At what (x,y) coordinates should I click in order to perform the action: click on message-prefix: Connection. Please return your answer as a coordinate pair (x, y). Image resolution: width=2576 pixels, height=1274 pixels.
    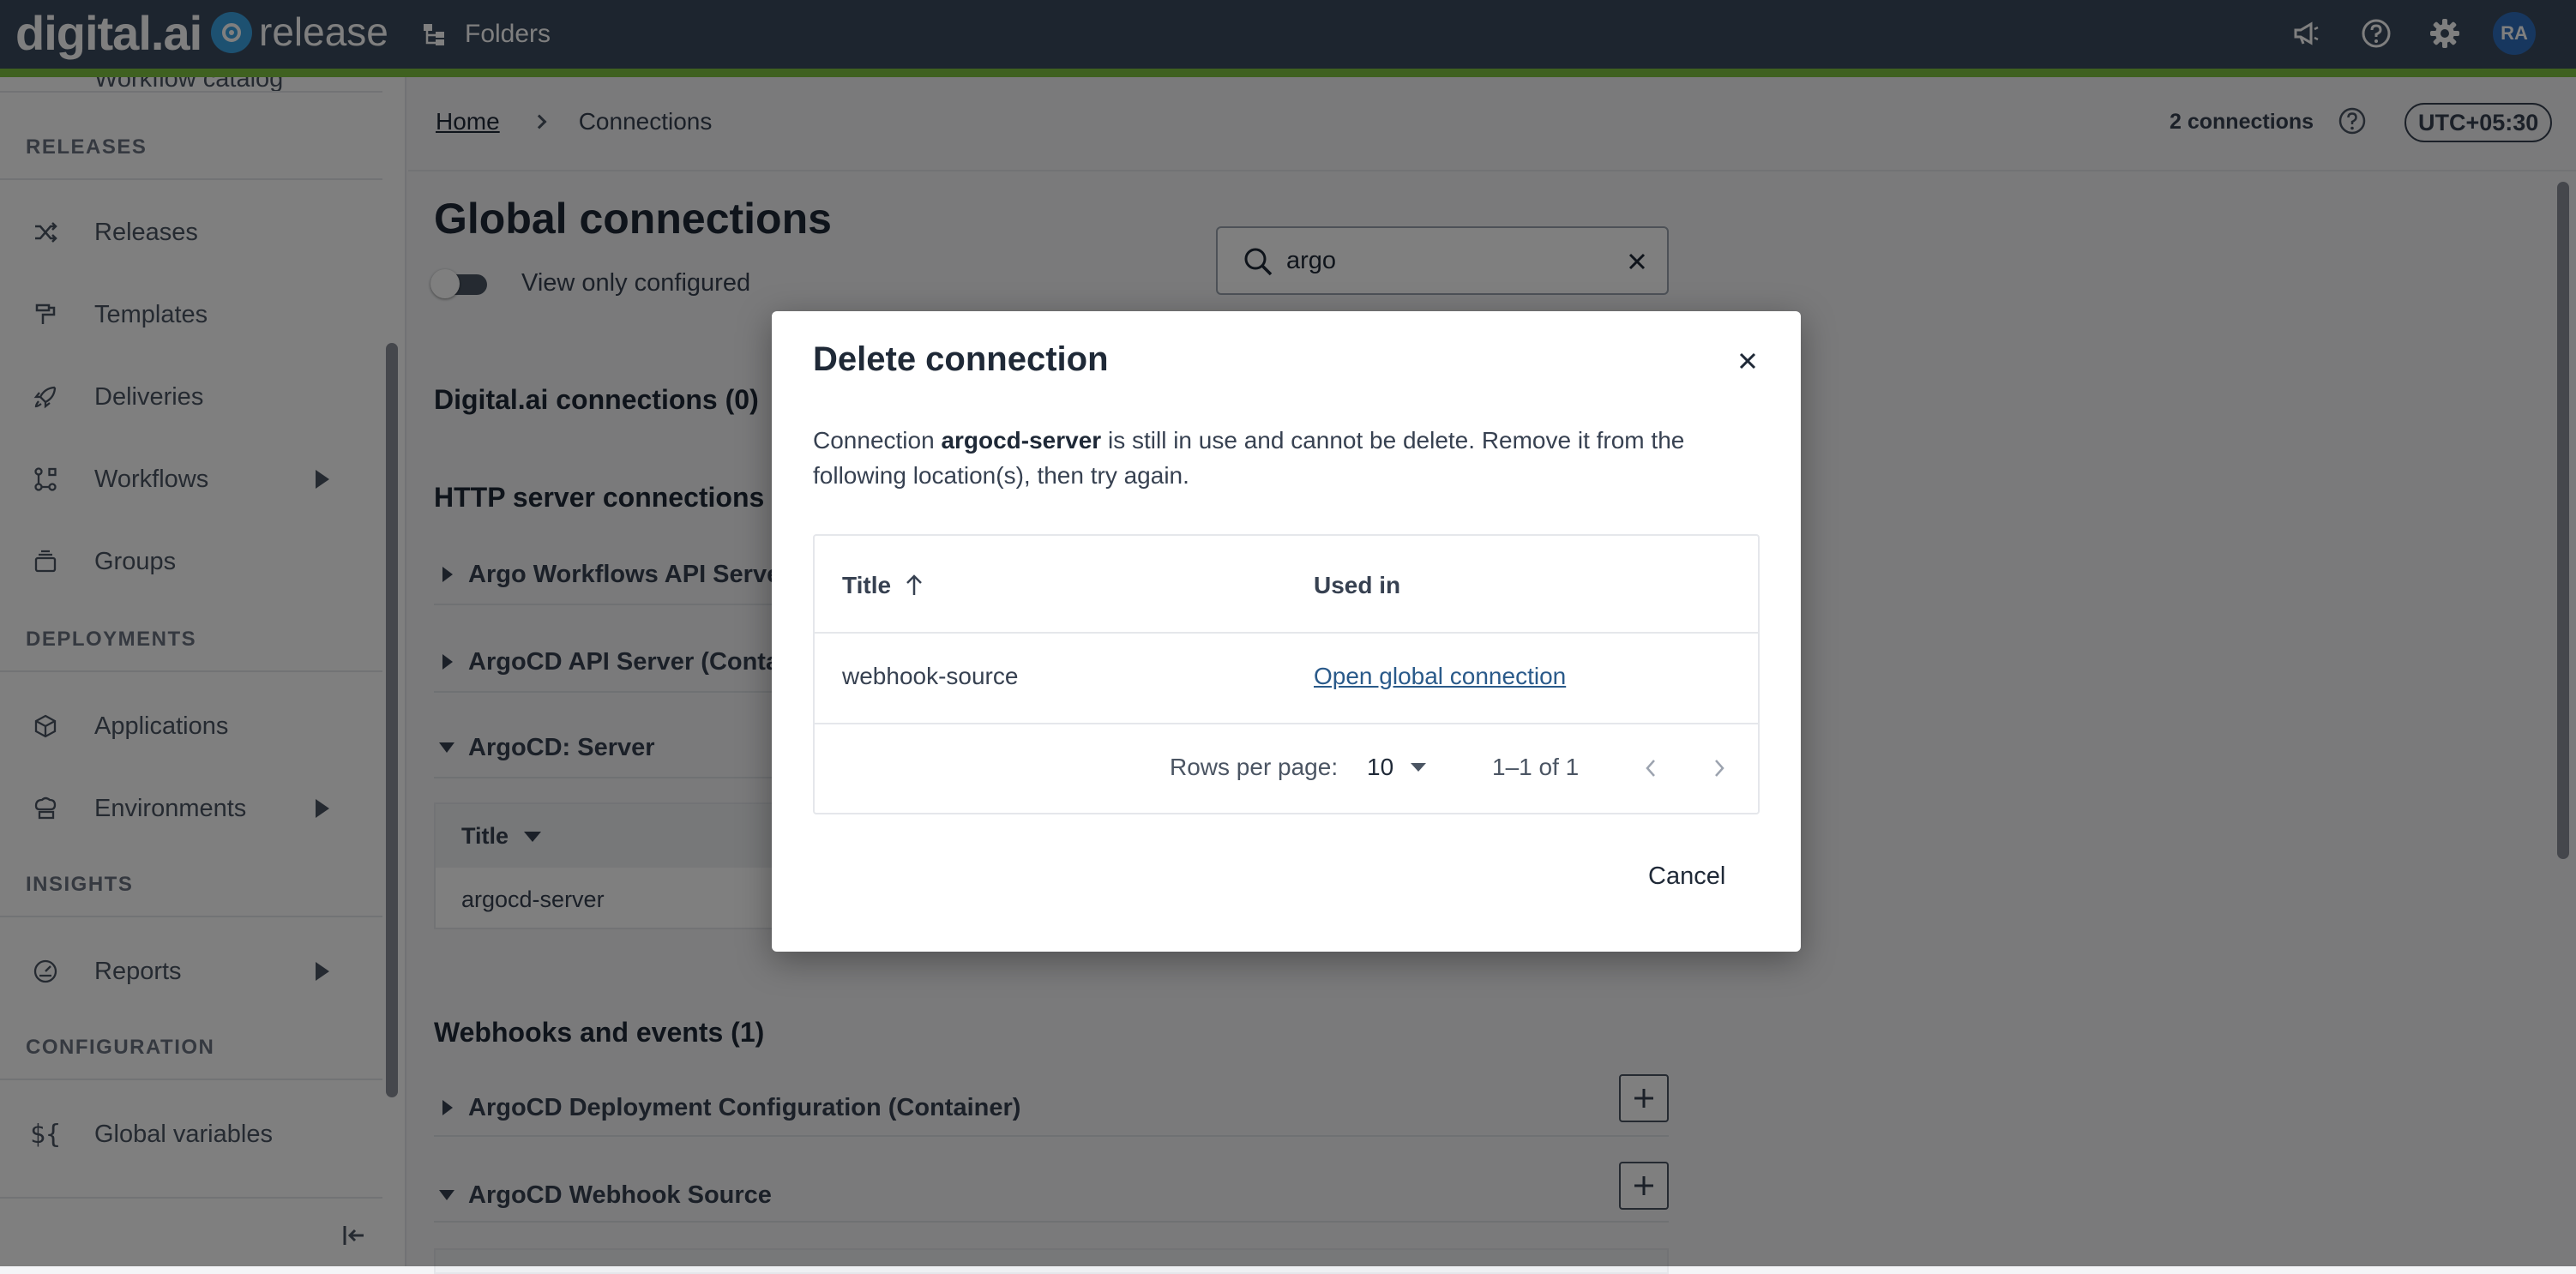
    Looking at the image, I should click on (877, 440).